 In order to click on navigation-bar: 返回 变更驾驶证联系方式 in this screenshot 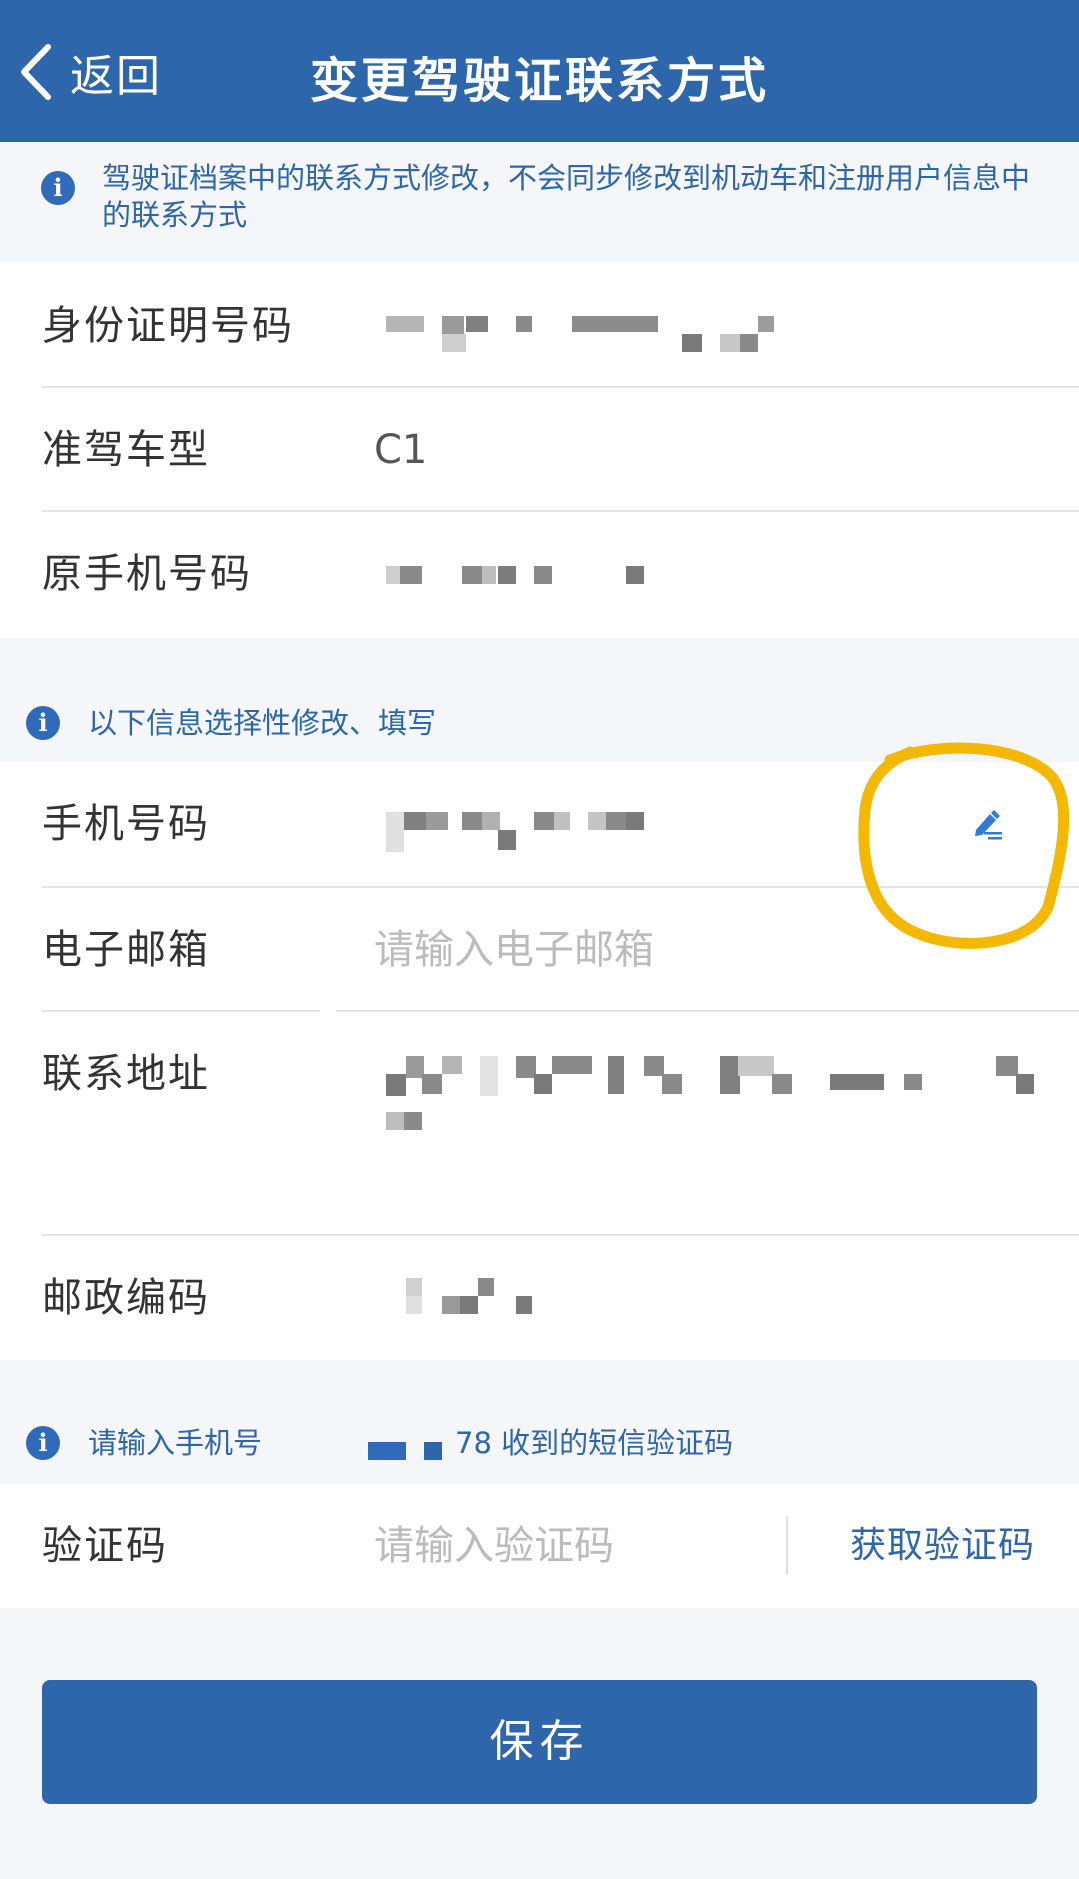, I will do `click(539, 71)`.